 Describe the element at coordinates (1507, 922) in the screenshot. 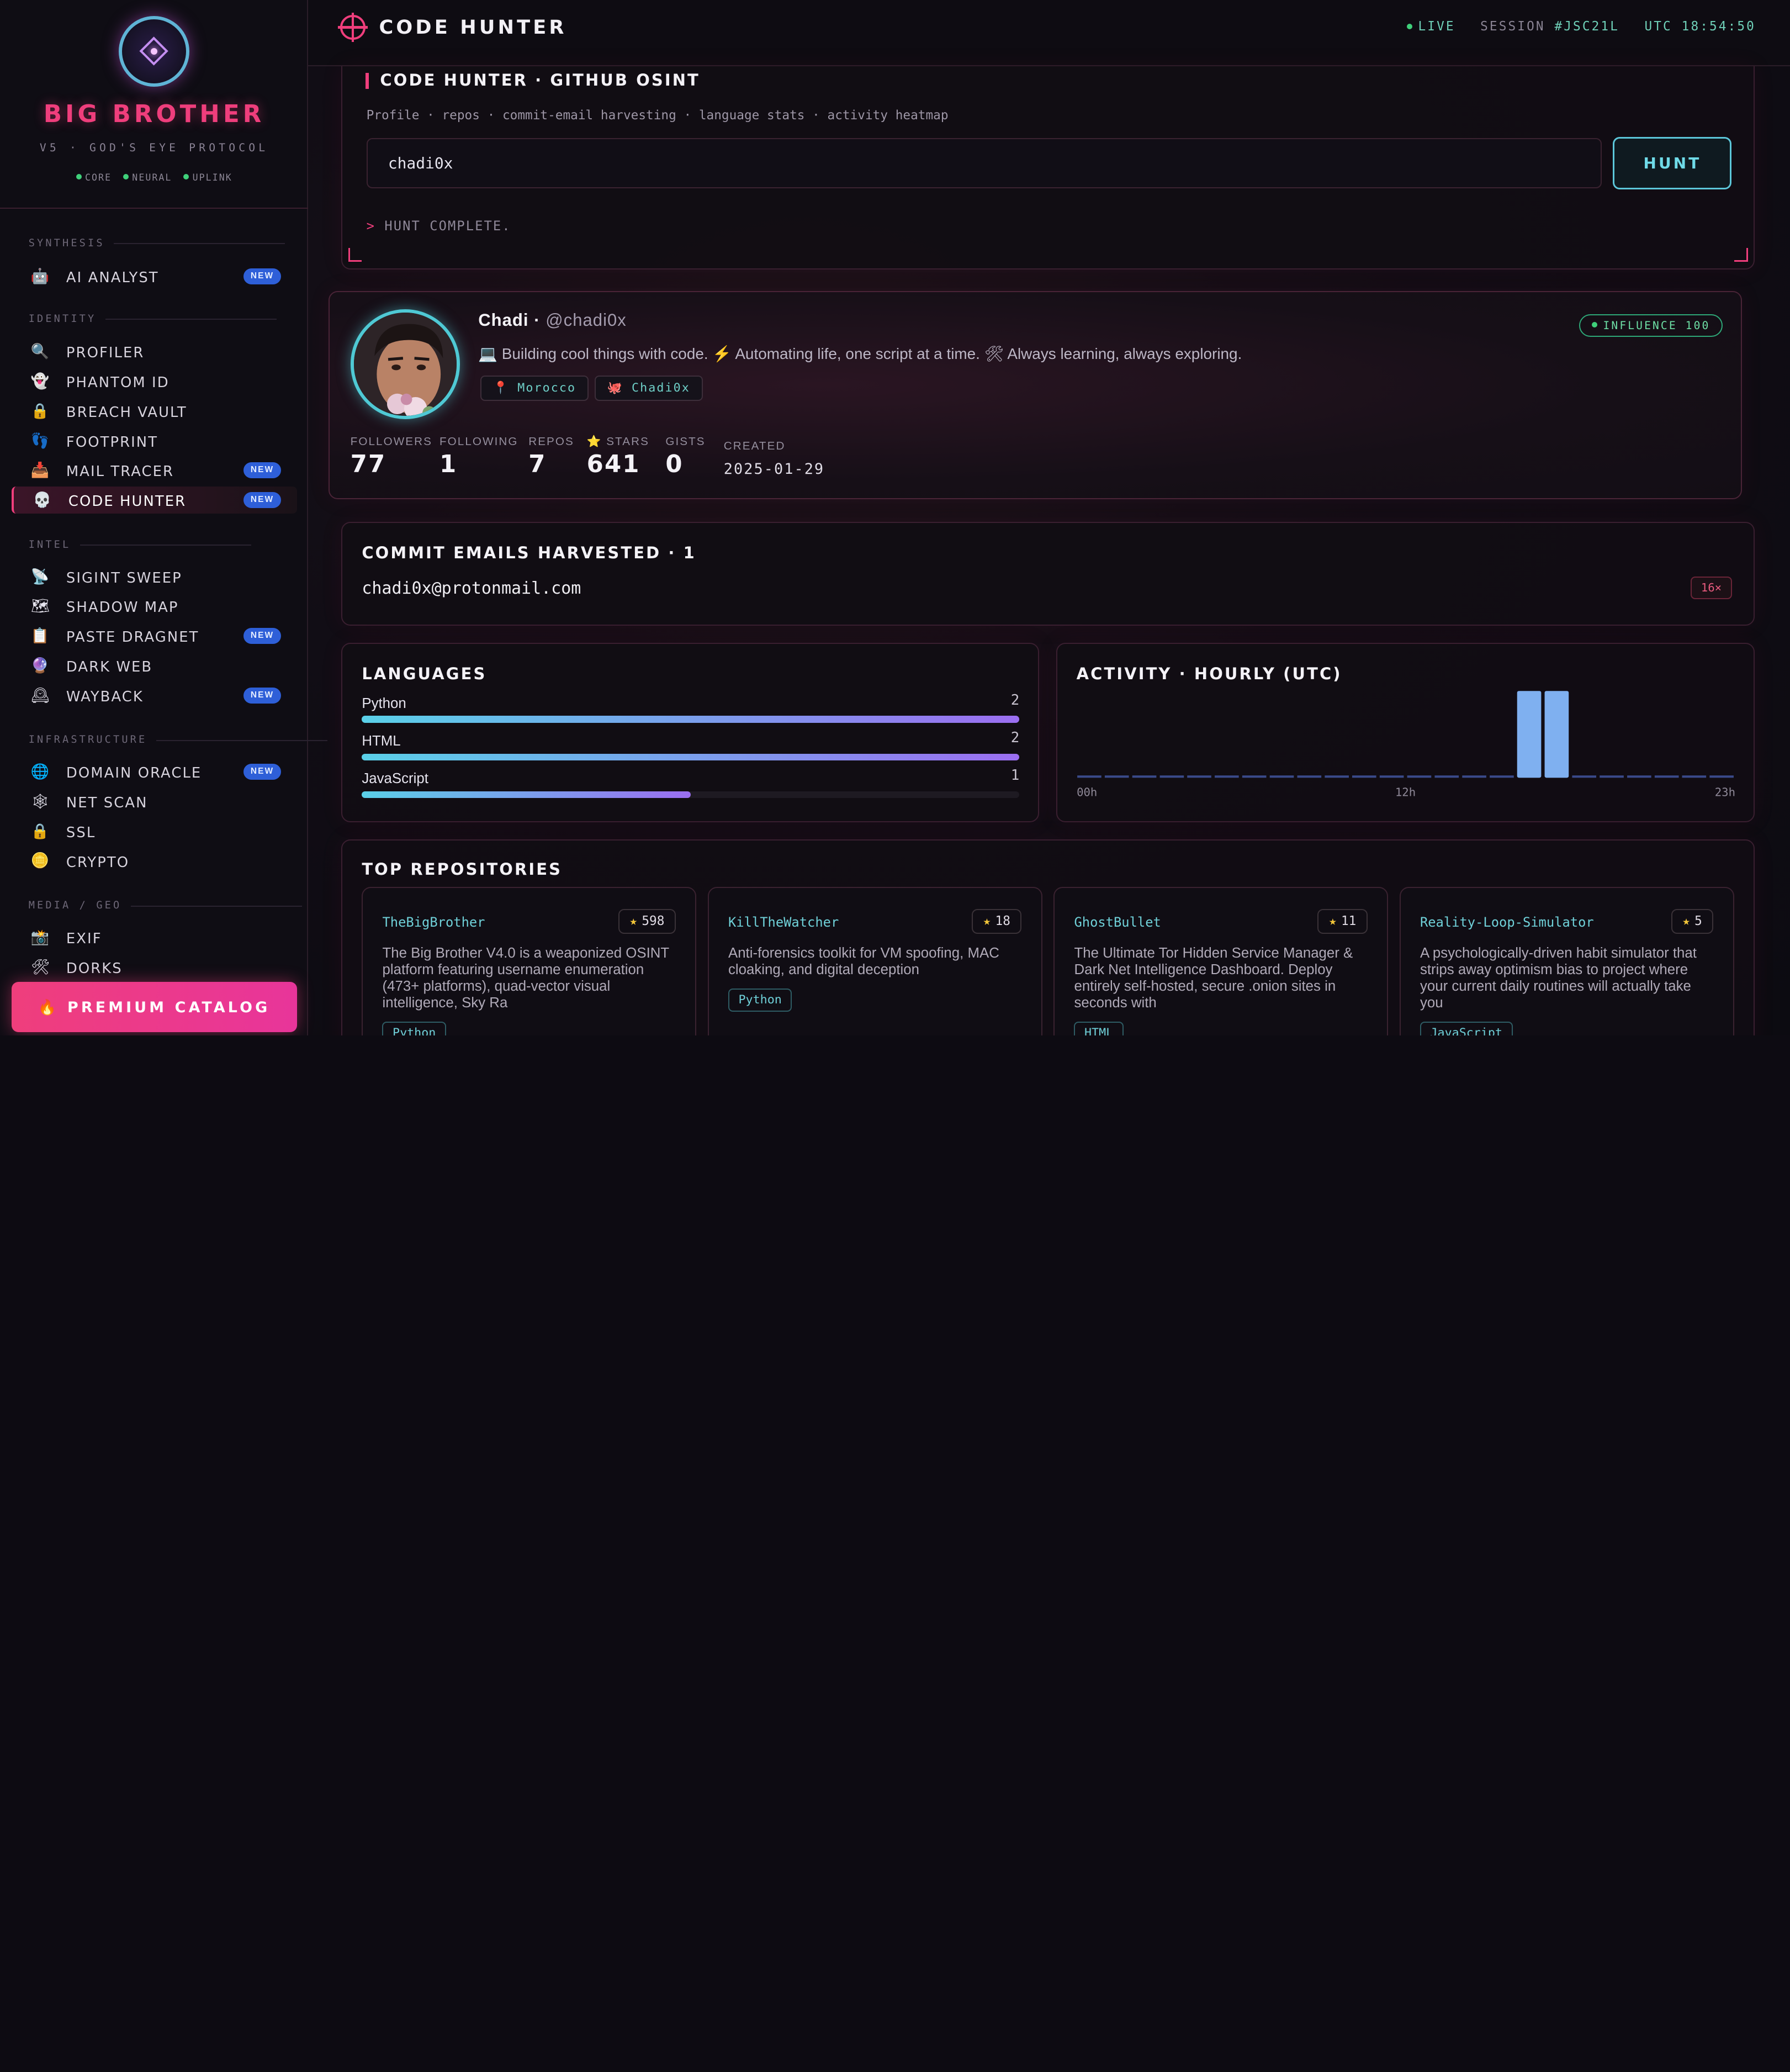

I see `repo-name-link: Reality-Loop-Simulator` at that location.